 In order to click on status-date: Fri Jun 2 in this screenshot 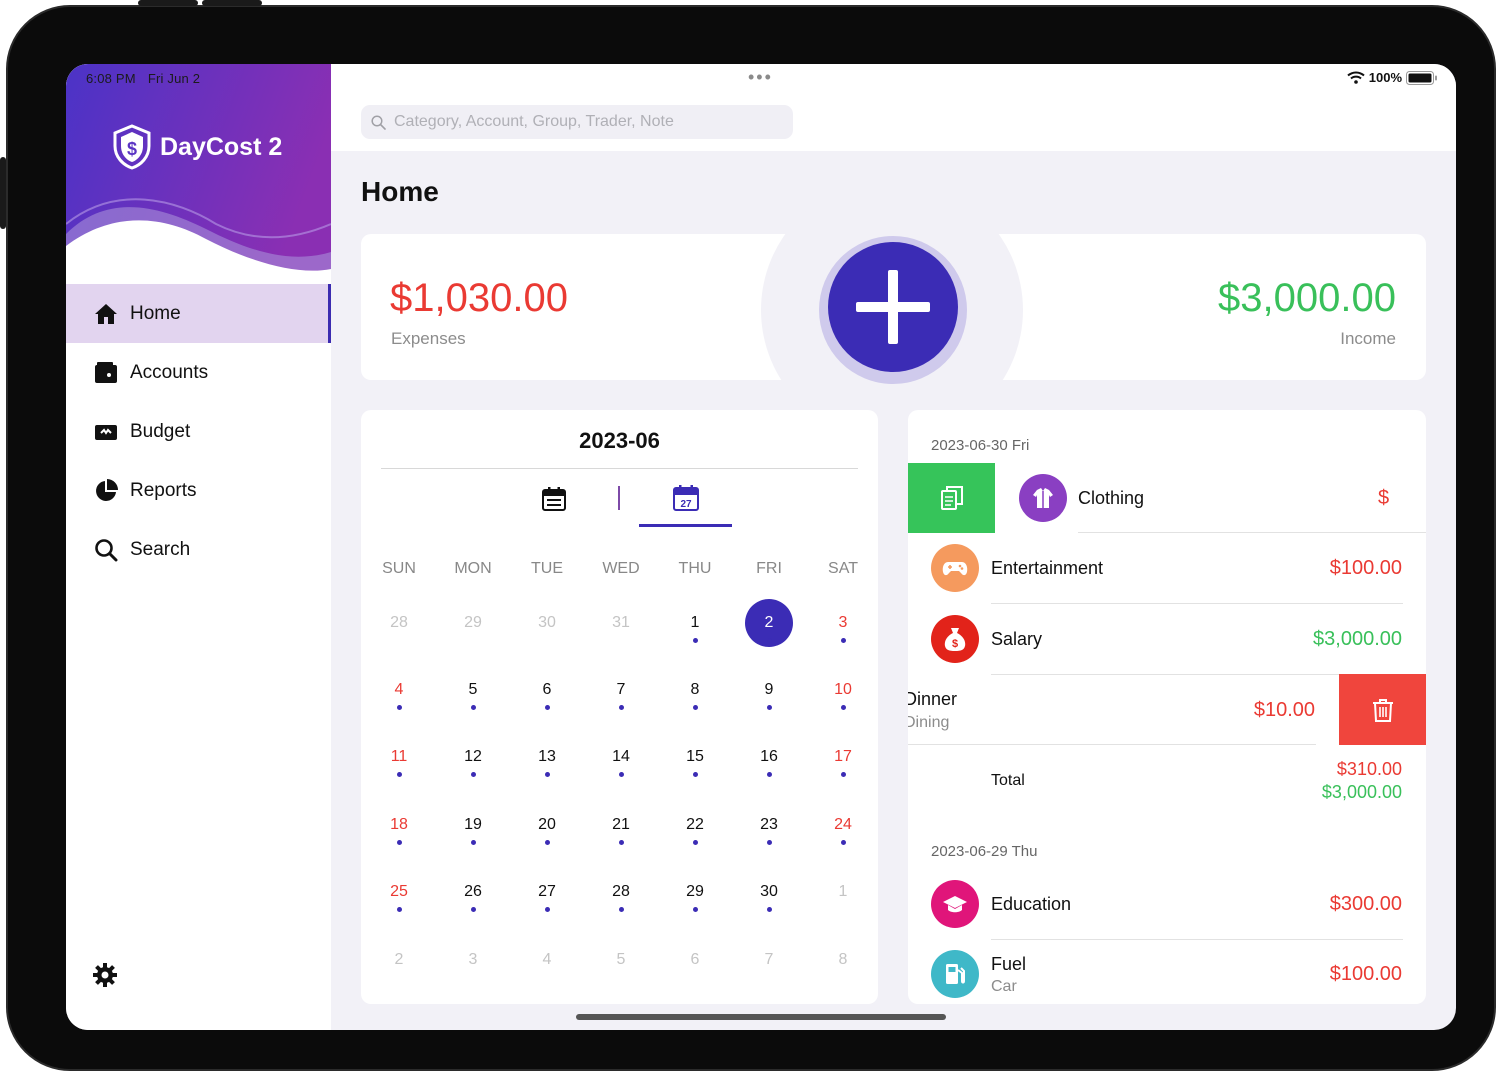, I will do `click(174, 78)`.